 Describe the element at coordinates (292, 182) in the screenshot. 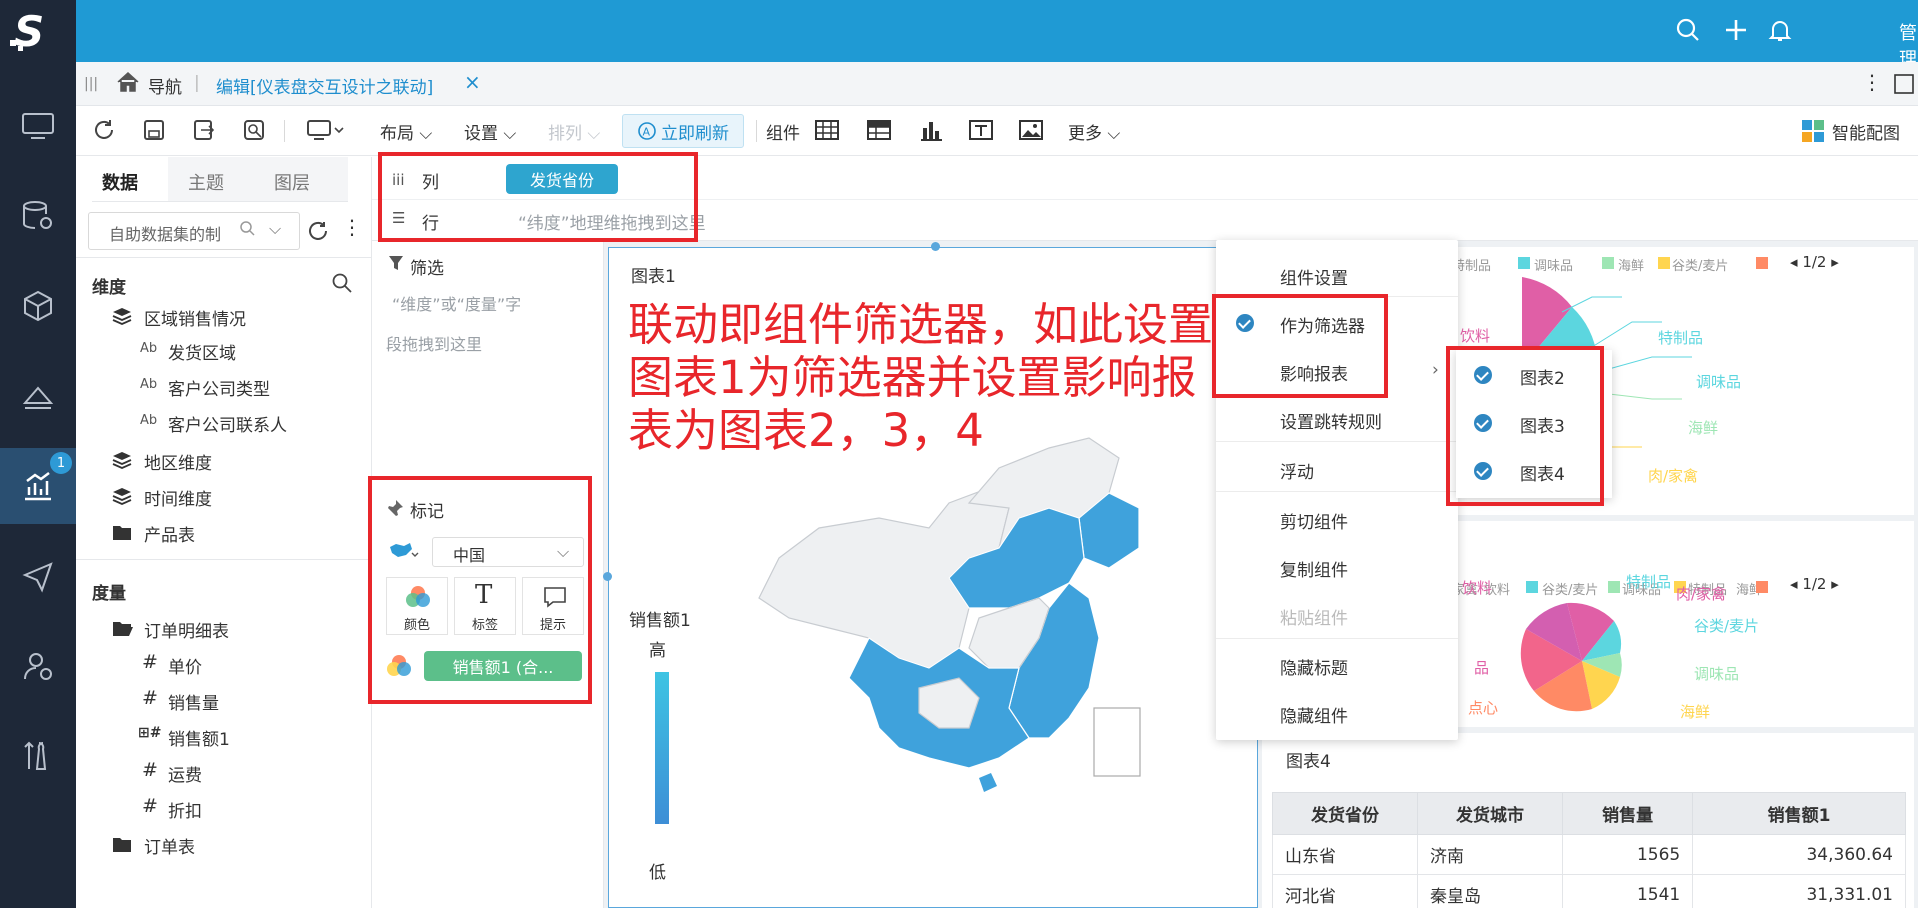

I see `tab-layers: 图层` at that location.